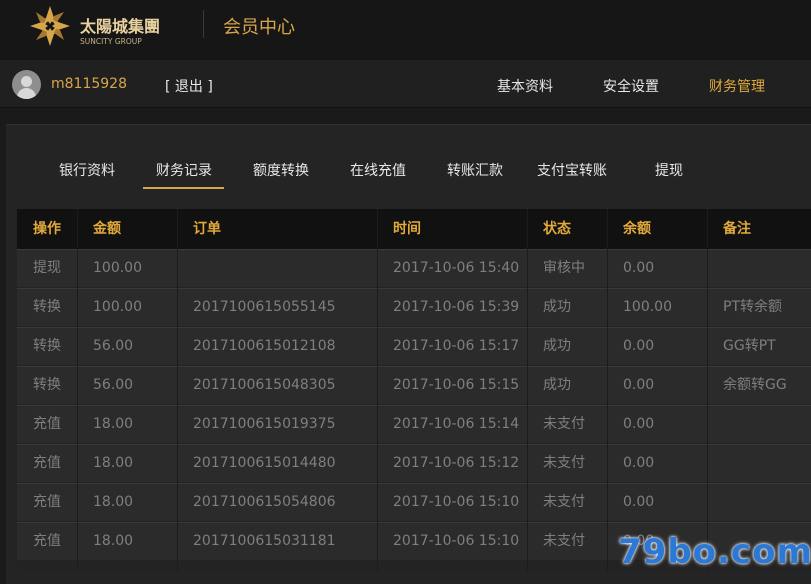 This screenshot has height=584, width=811. I want to click on cell-operation: 提现, so click(47, 268).